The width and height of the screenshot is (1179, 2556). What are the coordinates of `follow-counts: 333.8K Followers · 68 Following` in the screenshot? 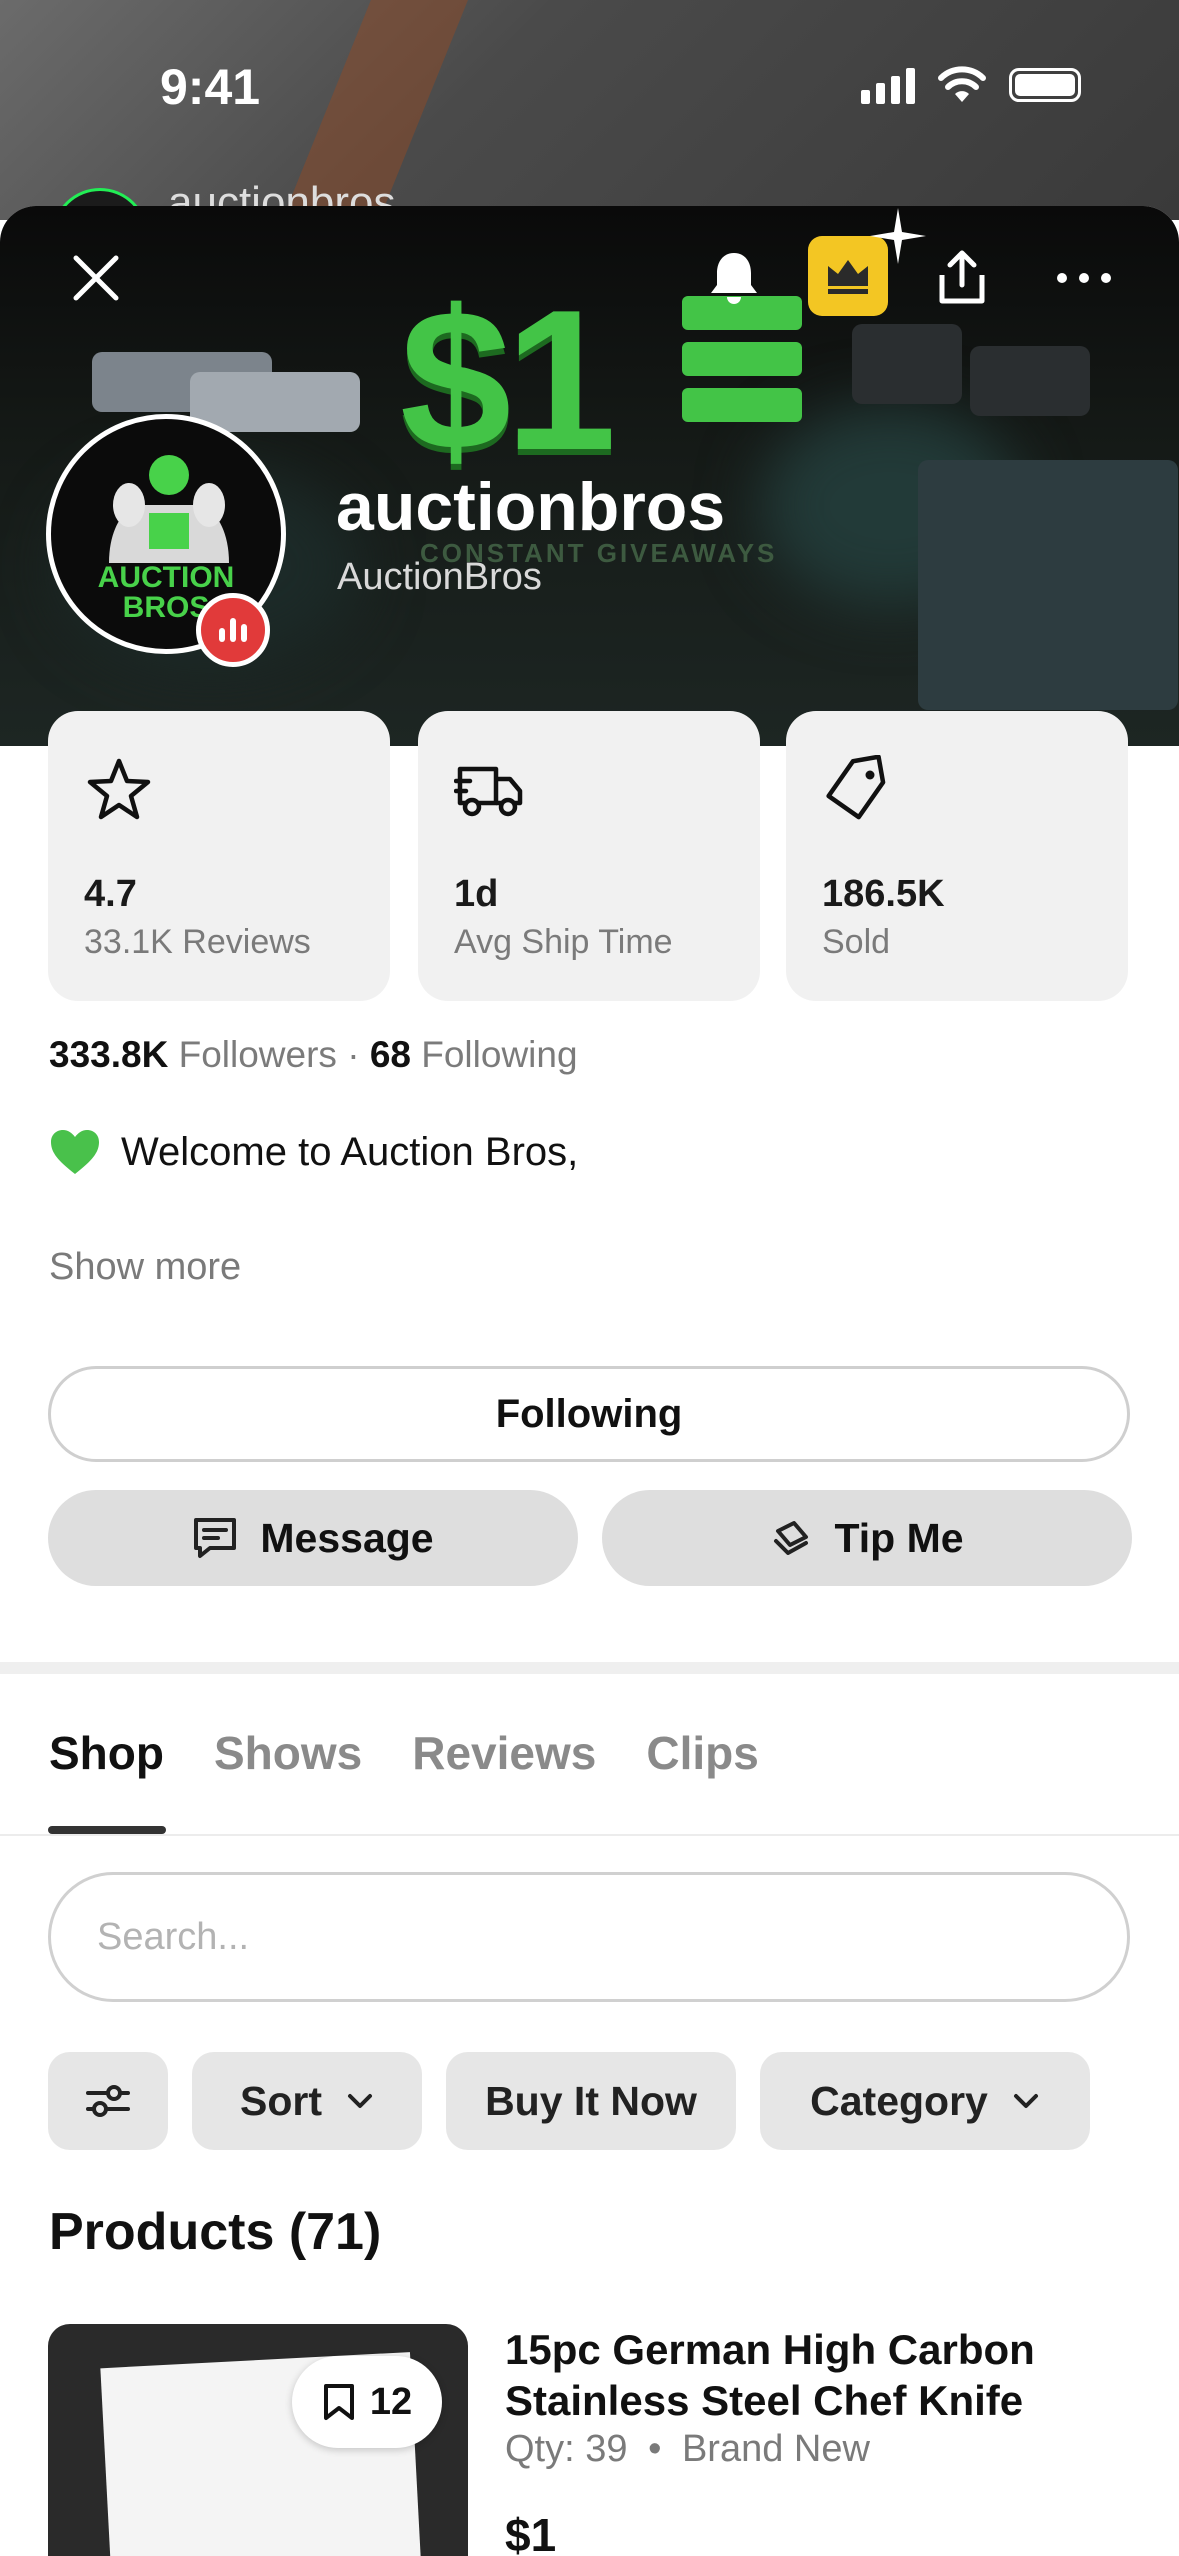 It's located at (313, 1055).